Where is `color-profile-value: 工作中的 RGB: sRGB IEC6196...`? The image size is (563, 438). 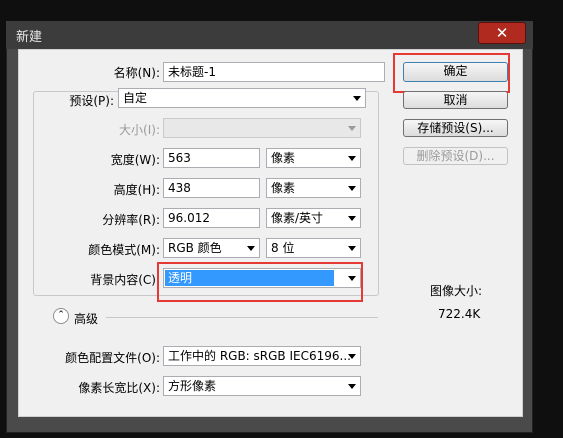 color-profile-value: 工作中的 RGB: sRGB IEC6196... is located at coordinates (259, 356).